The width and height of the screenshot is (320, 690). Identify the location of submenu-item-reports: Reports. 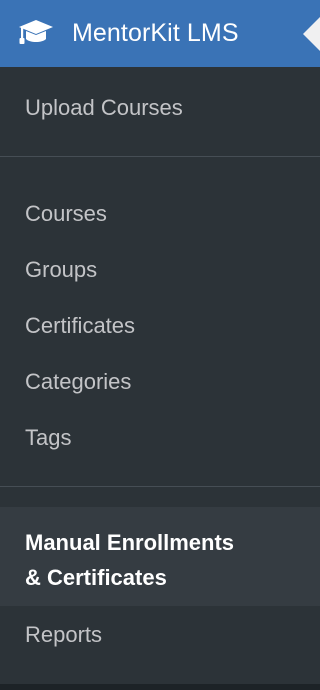
(160, 635).